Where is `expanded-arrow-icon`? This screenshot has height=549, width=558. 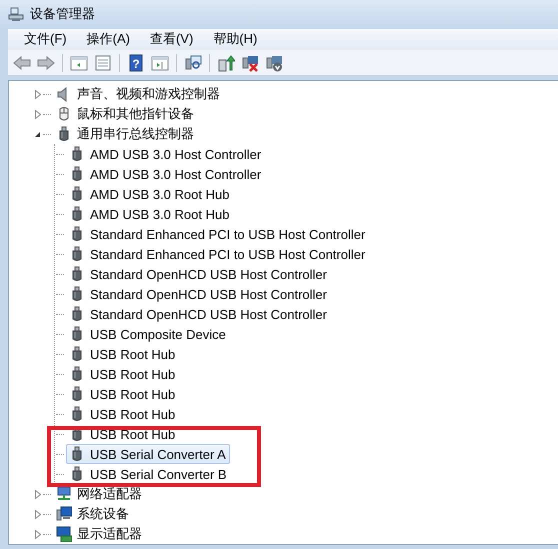
expanded-arrow-icon is located at coordinates (37, 134).